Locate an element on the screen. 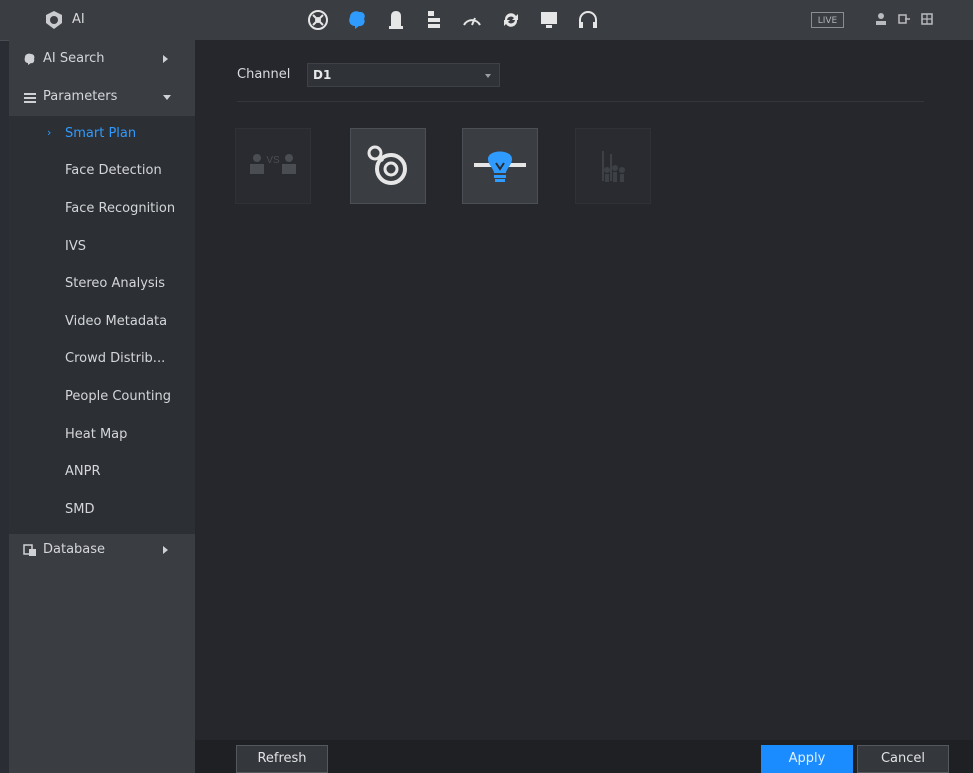 The height and width of the screenshot is (773, 973). smart-plan-people-counting-tile is located at coordinates (613, 166).